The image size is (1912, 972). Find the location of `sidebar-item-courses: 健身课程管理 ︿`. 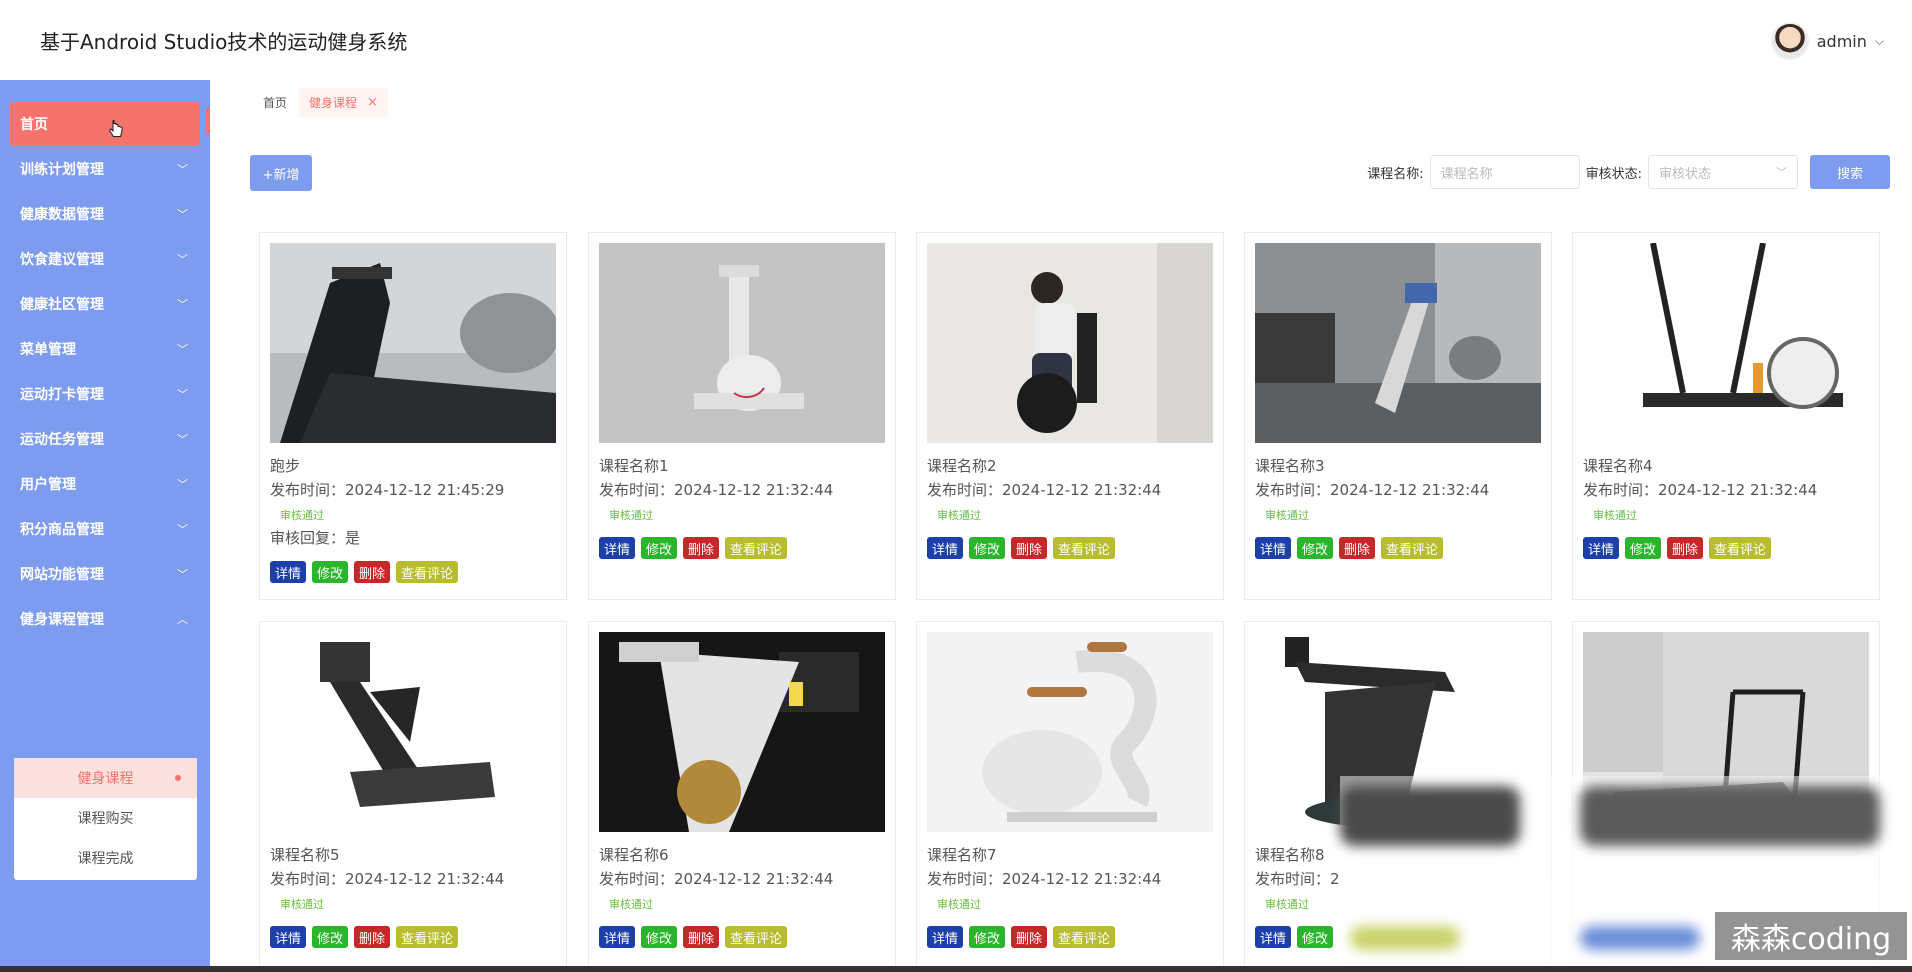

sidebar-item-courses: 健身课程管理 ︿ is located at coordinates (105, 619).